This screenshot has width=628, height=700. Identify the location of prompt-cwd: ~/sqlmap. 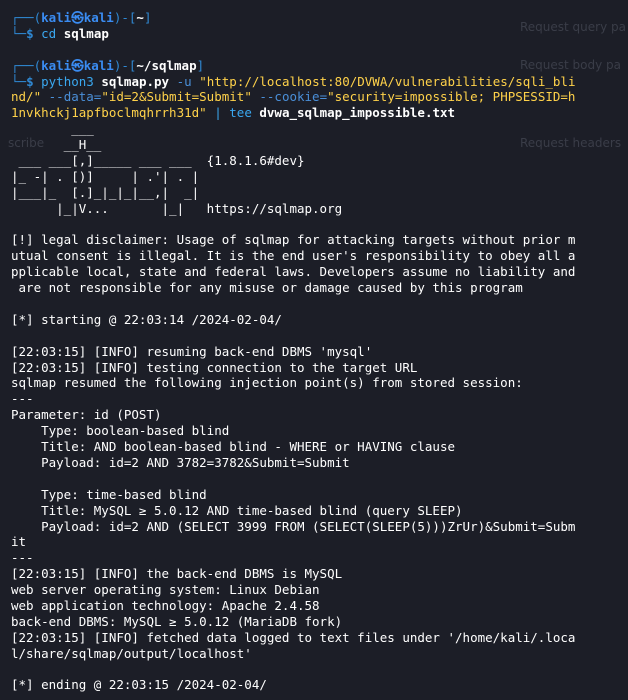
(166, 65).